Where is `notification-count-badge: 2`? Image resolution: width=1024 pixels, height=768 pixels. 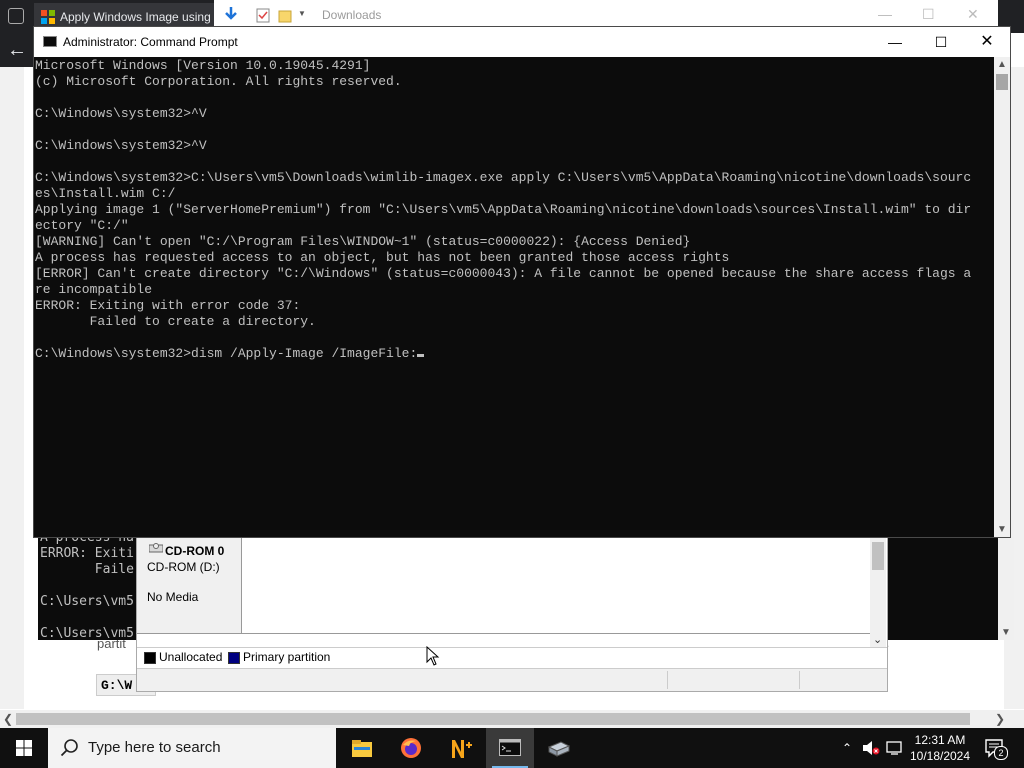
notification-count-badge: 2 is located at coordinates (1001, 753).